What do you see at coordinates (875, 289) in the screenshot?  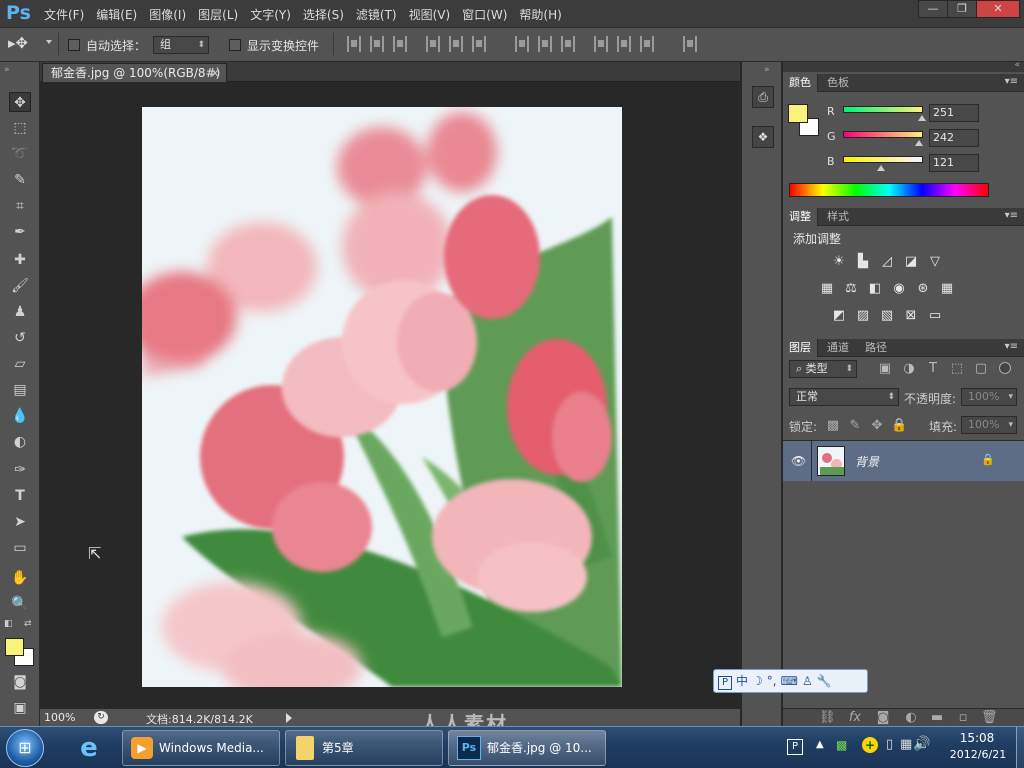 I see `black-white-icon: ◧` at bounding box center [875, 289].